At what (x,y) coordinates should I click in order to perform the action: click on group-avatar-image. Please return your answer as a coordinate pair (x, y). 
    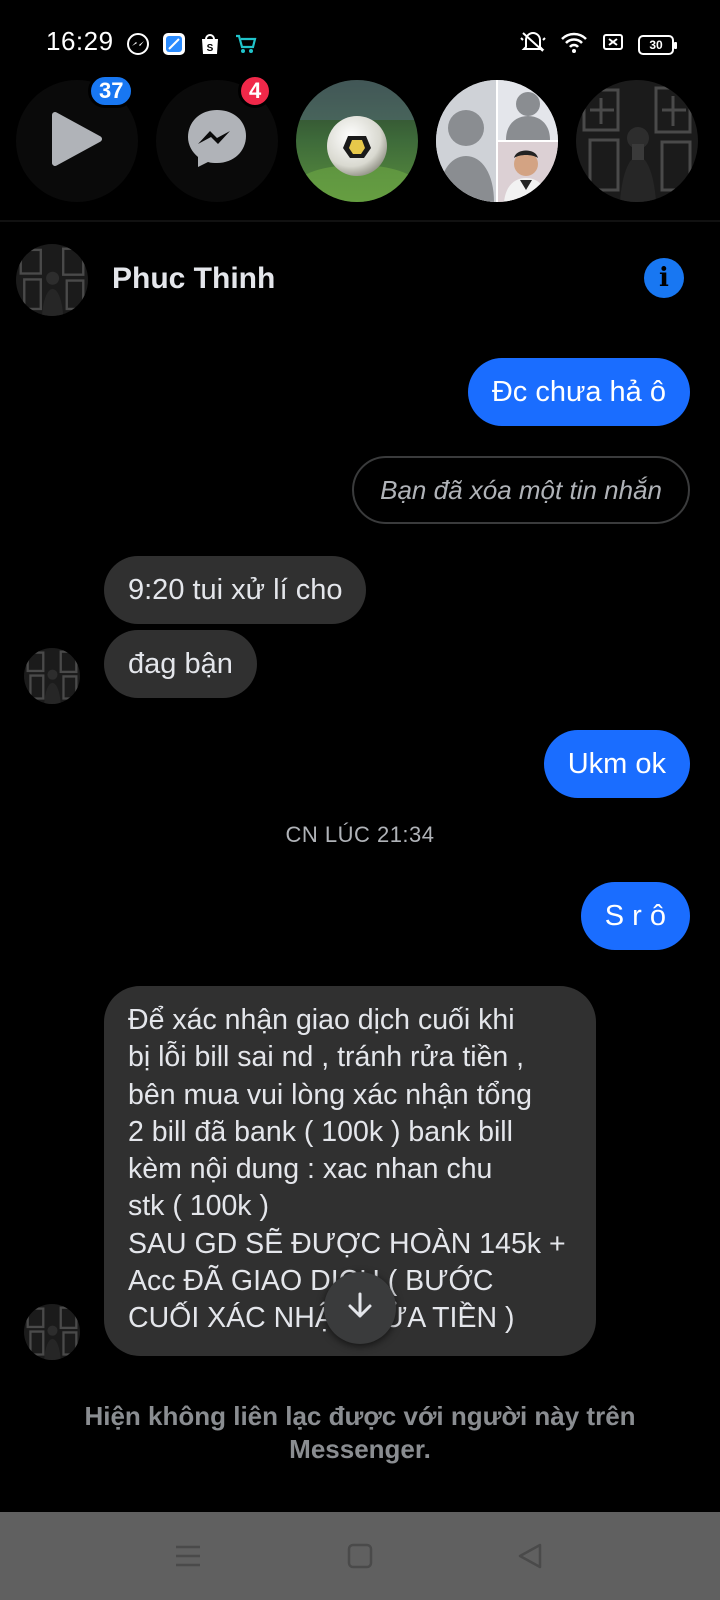
    Looking at the image, I should click on (497, 141).